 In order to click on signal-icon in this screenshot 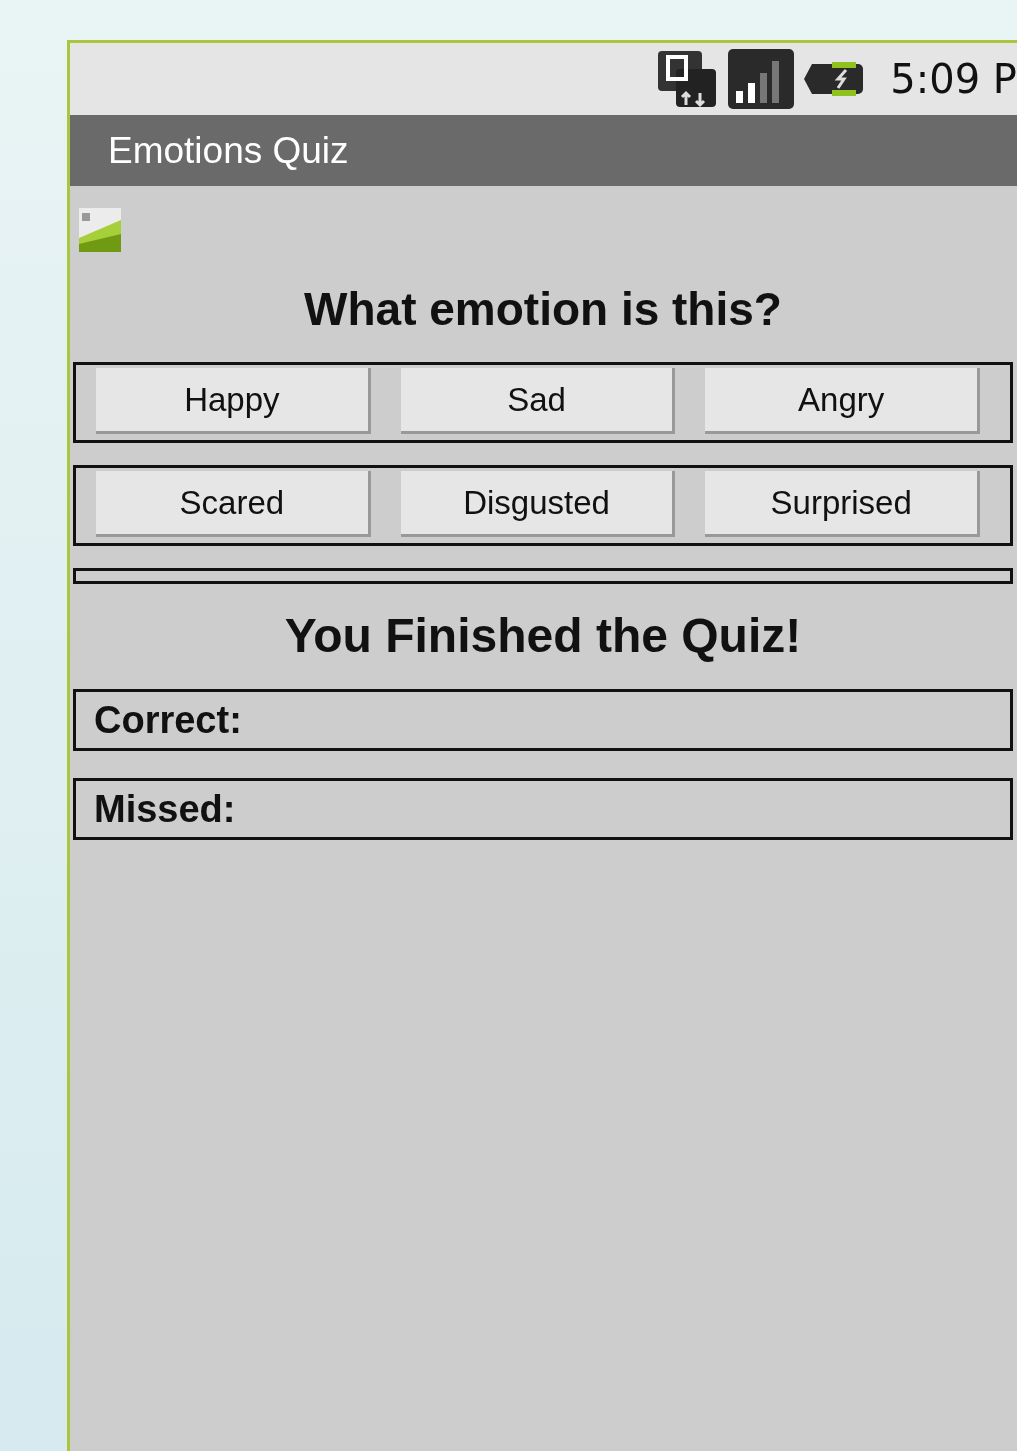, I will do `click(761, 79)`.